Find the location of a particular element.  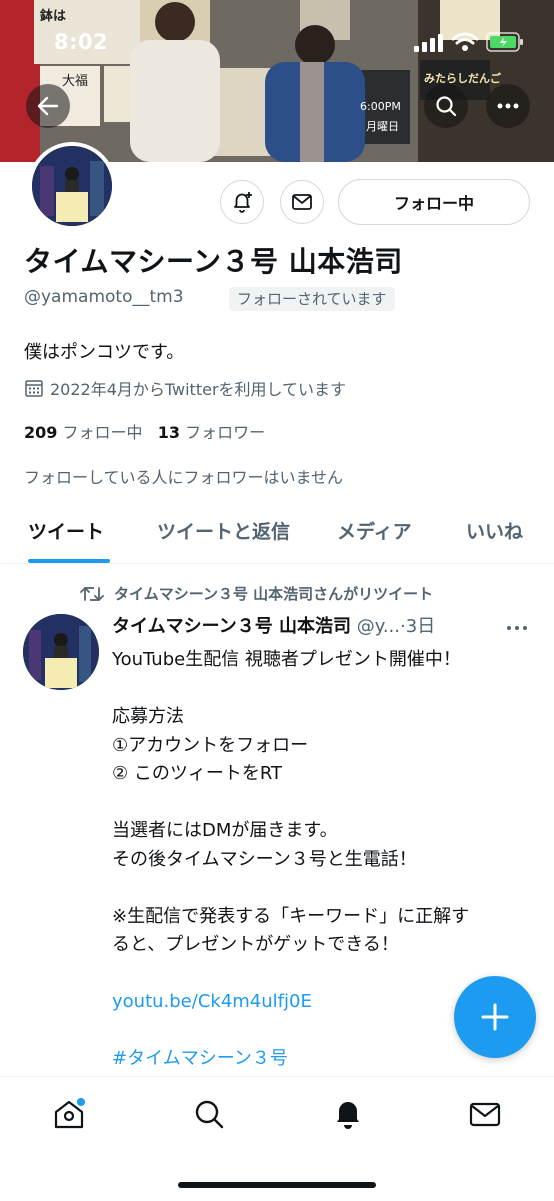

bell-plus-icon is located at coordinates (243, 202).